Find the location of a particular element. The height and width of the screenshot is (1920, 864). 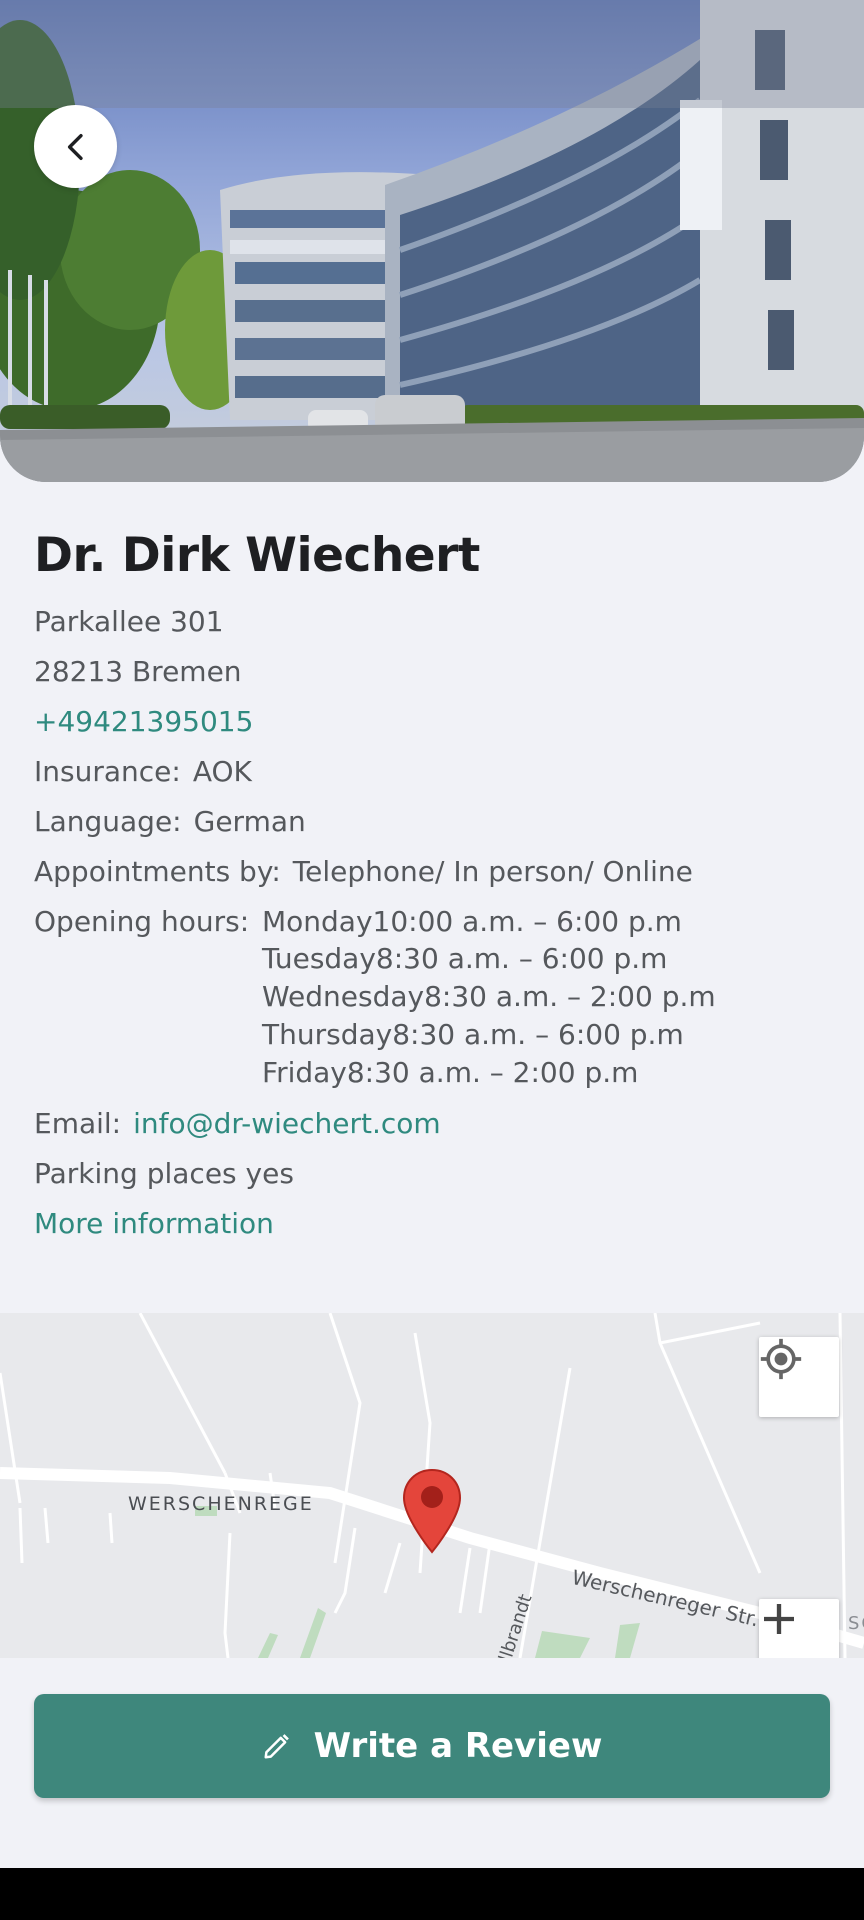

zoom-in-button is located at coordinates (799, 1628).